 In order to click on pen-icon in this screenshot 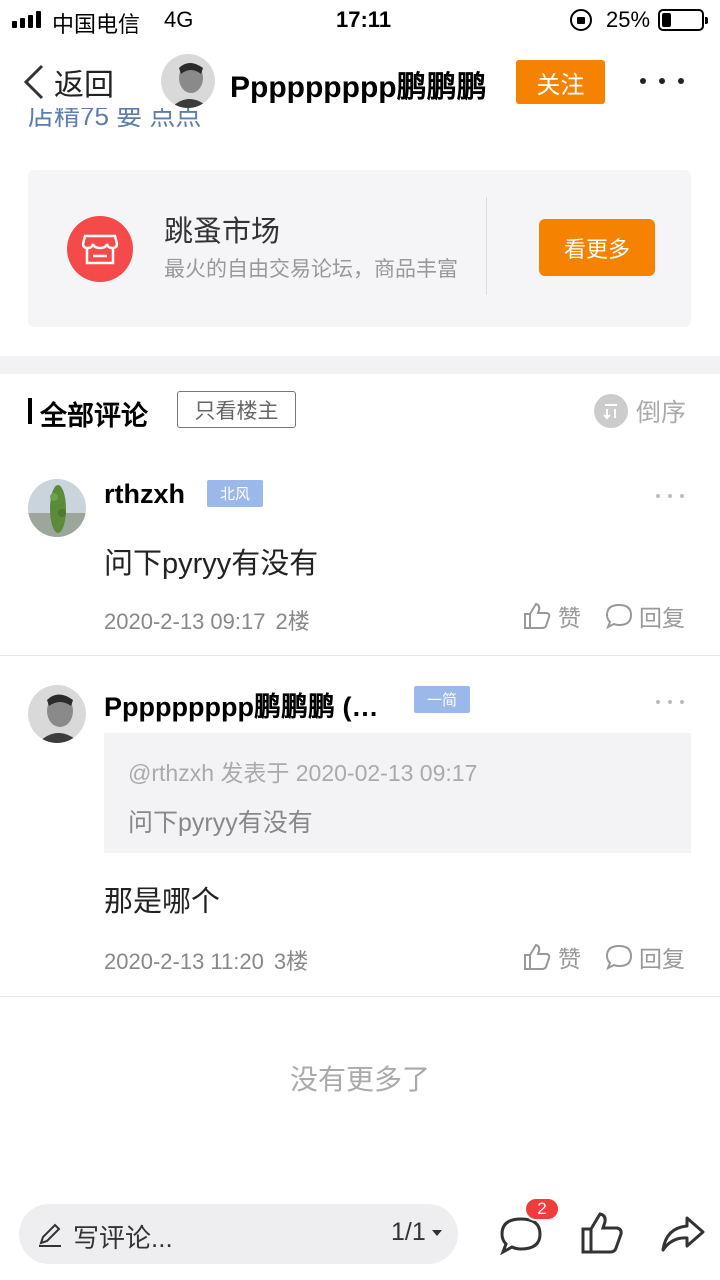, I will do `click(50, 1235)`.